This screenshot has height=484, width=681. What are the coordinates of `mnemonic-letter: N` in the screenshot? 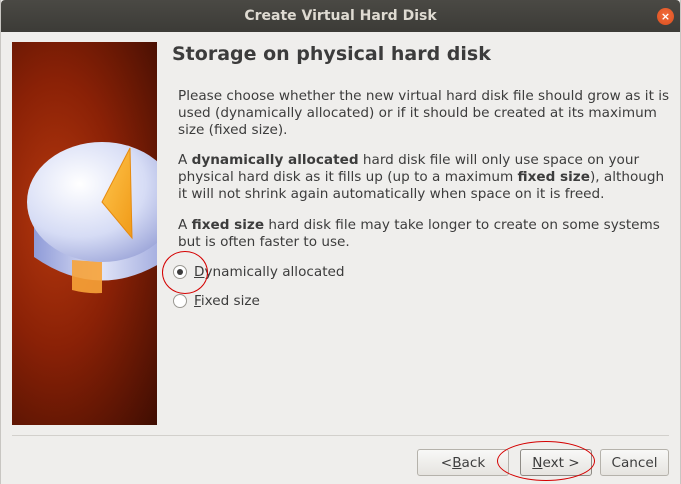 It's located at (537, 462).